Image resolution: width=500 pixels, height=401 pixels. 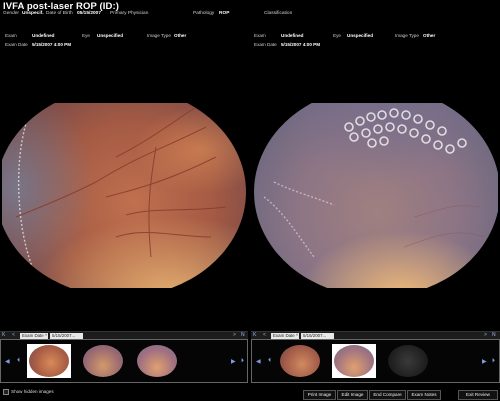 What do you see at coordinates (407, 35) in the screenshot?
I see `right-image-type-label: Image Type` at bounding box center [407, 35].